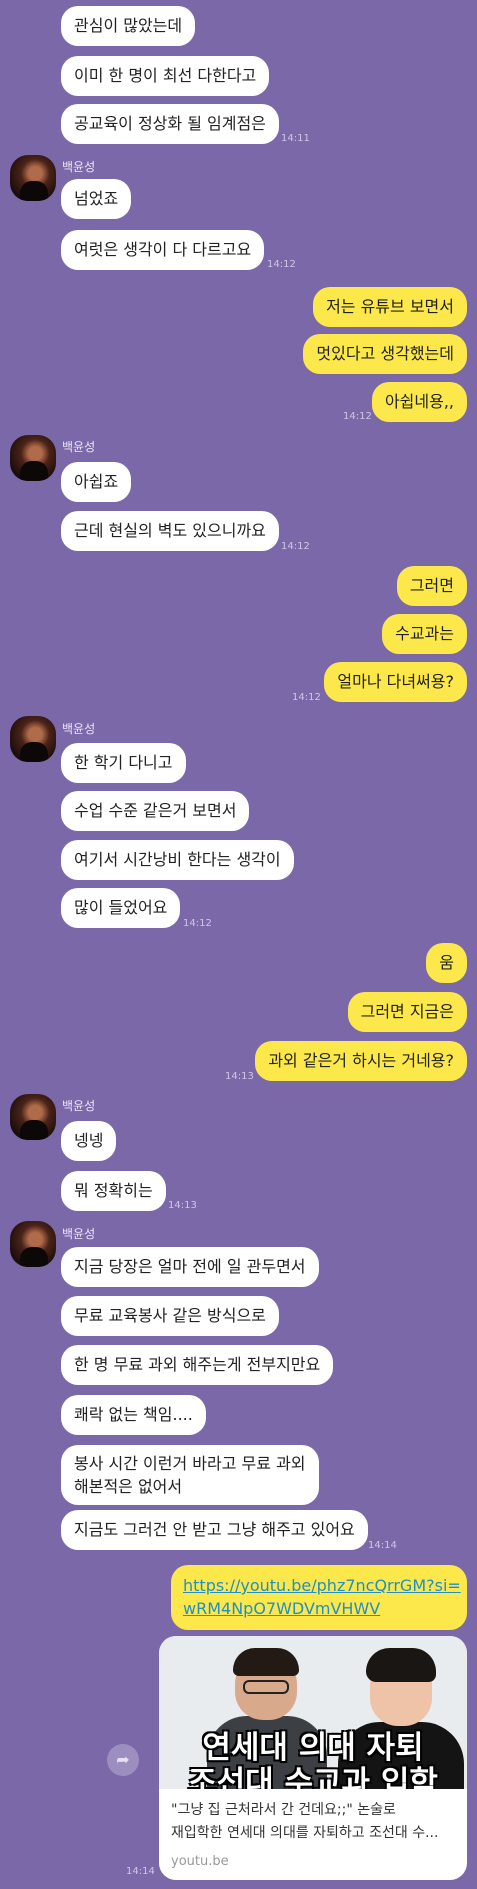  What do you see at coordinates (313, 1777) in the screenshot?
I see `thumbnail-caption: 조선대 수교과 입학` at bounding box center [313, 1777].